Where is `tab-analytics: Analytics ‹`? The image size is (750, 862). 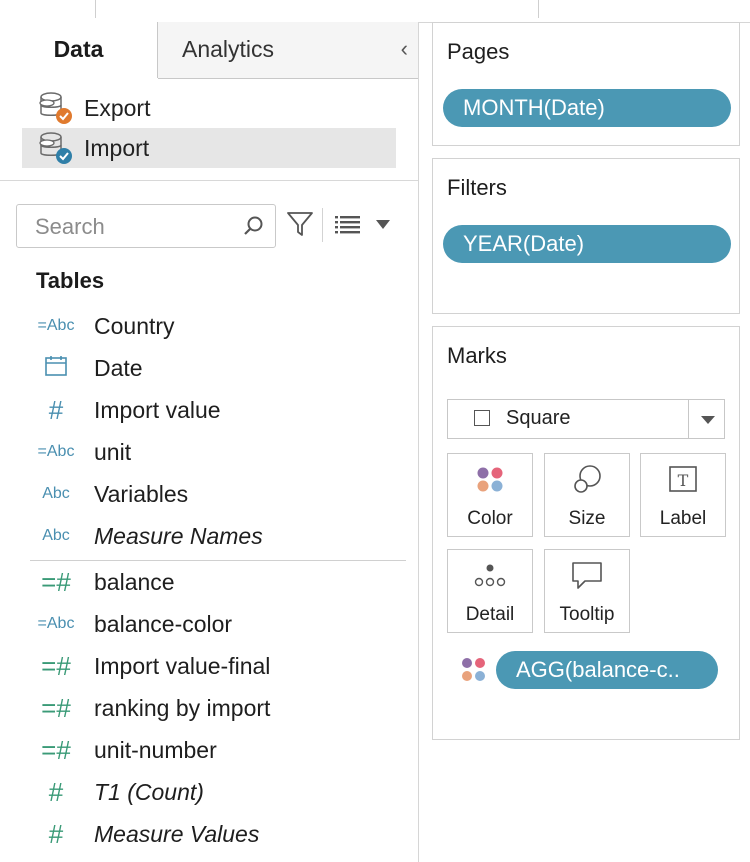
tab-analytics: Analytics ‹ is located at coordinates (288, 50).